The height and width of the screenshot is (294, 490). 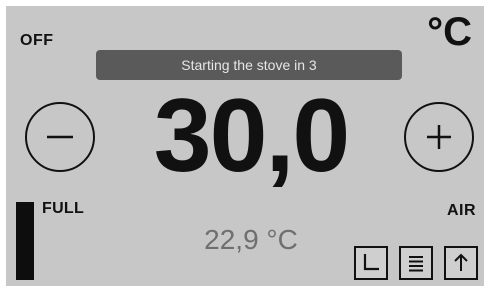 I want to click on current-temperature: 22,9 °C, so click(x=251, y=239).